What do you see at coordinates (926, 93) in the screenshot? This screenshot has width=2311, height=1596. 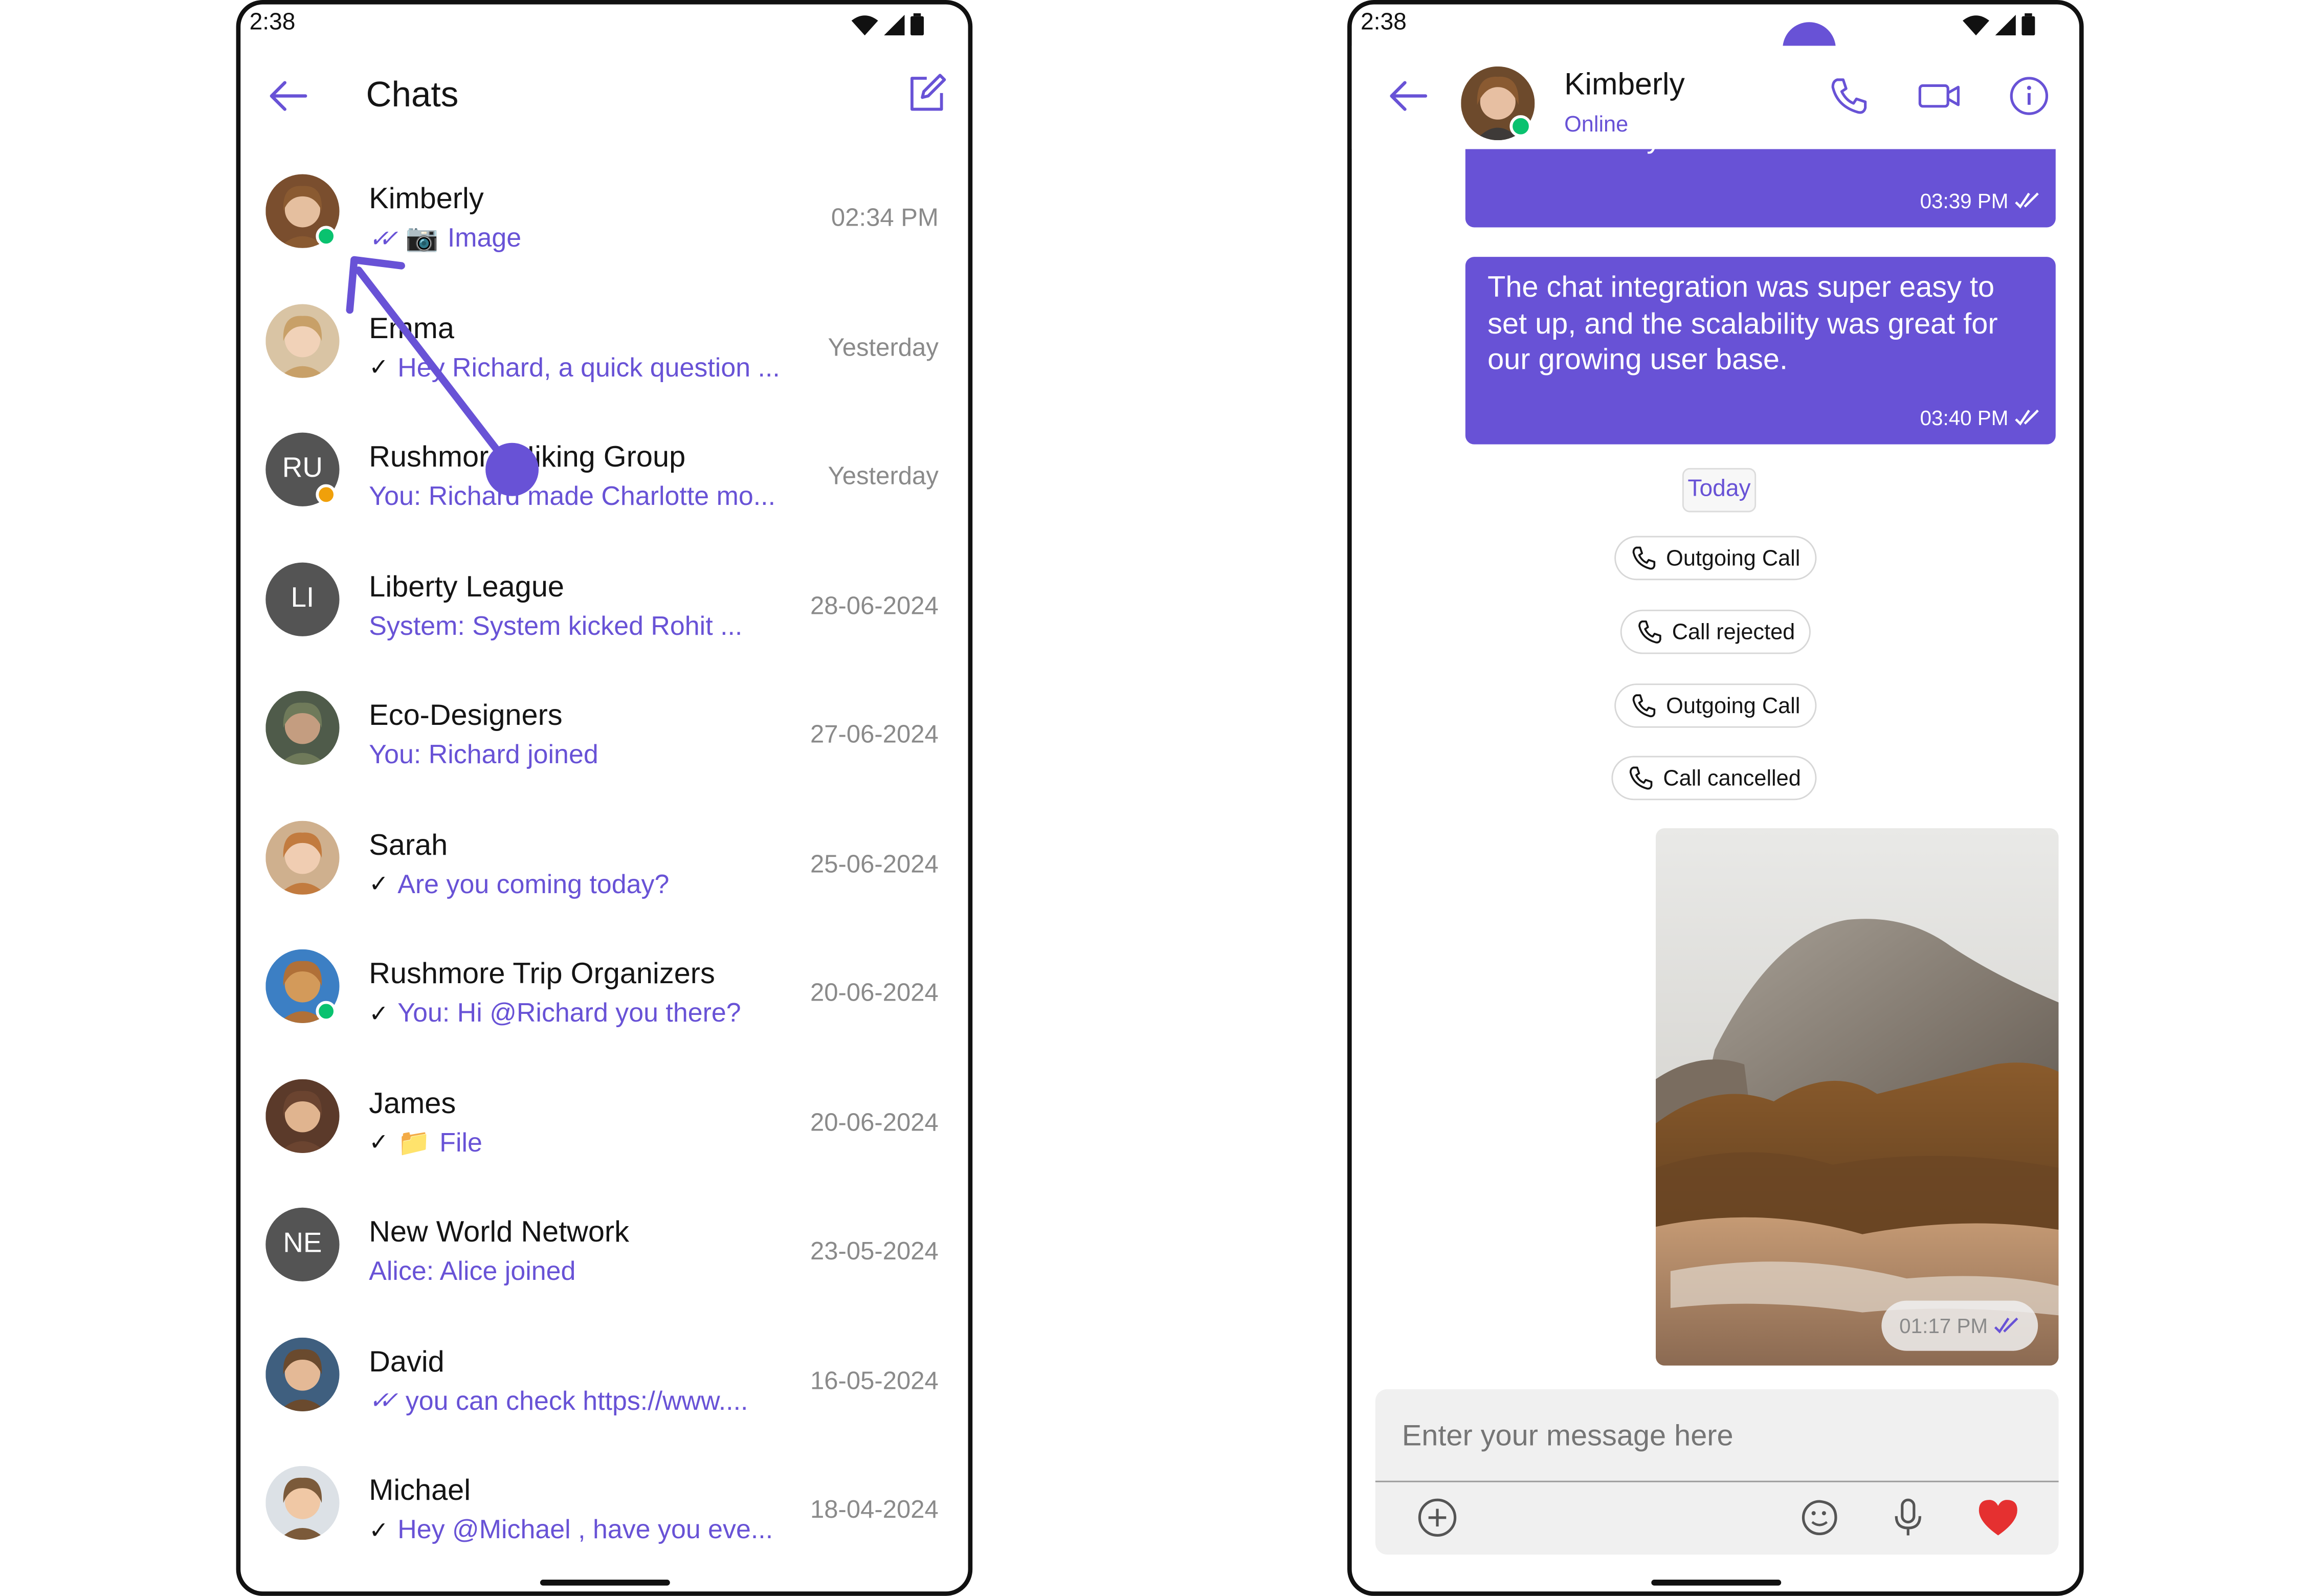 I see `compose-icon` at bounding box center [926, 93].